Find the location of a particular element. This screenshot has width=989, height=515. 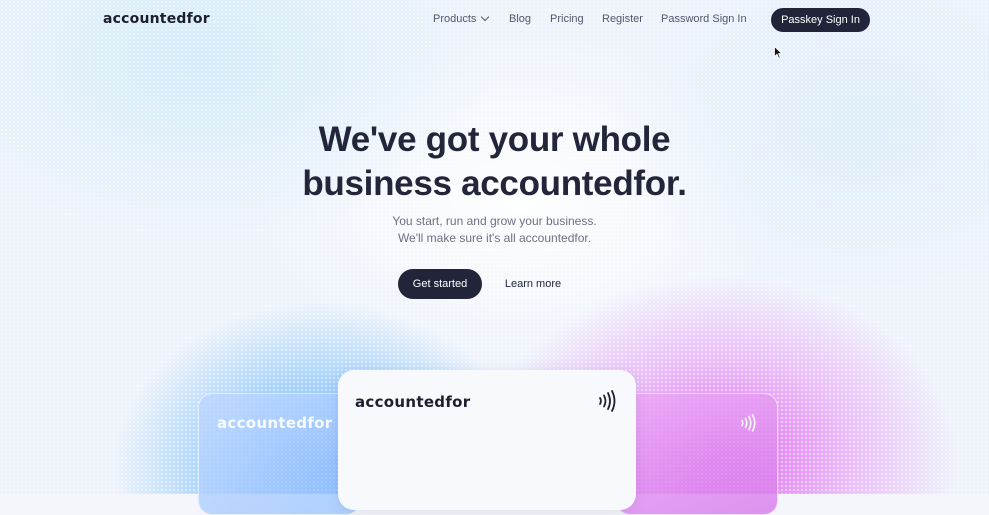

brand-logo: accountedfor is located at coordinates (156, 19).